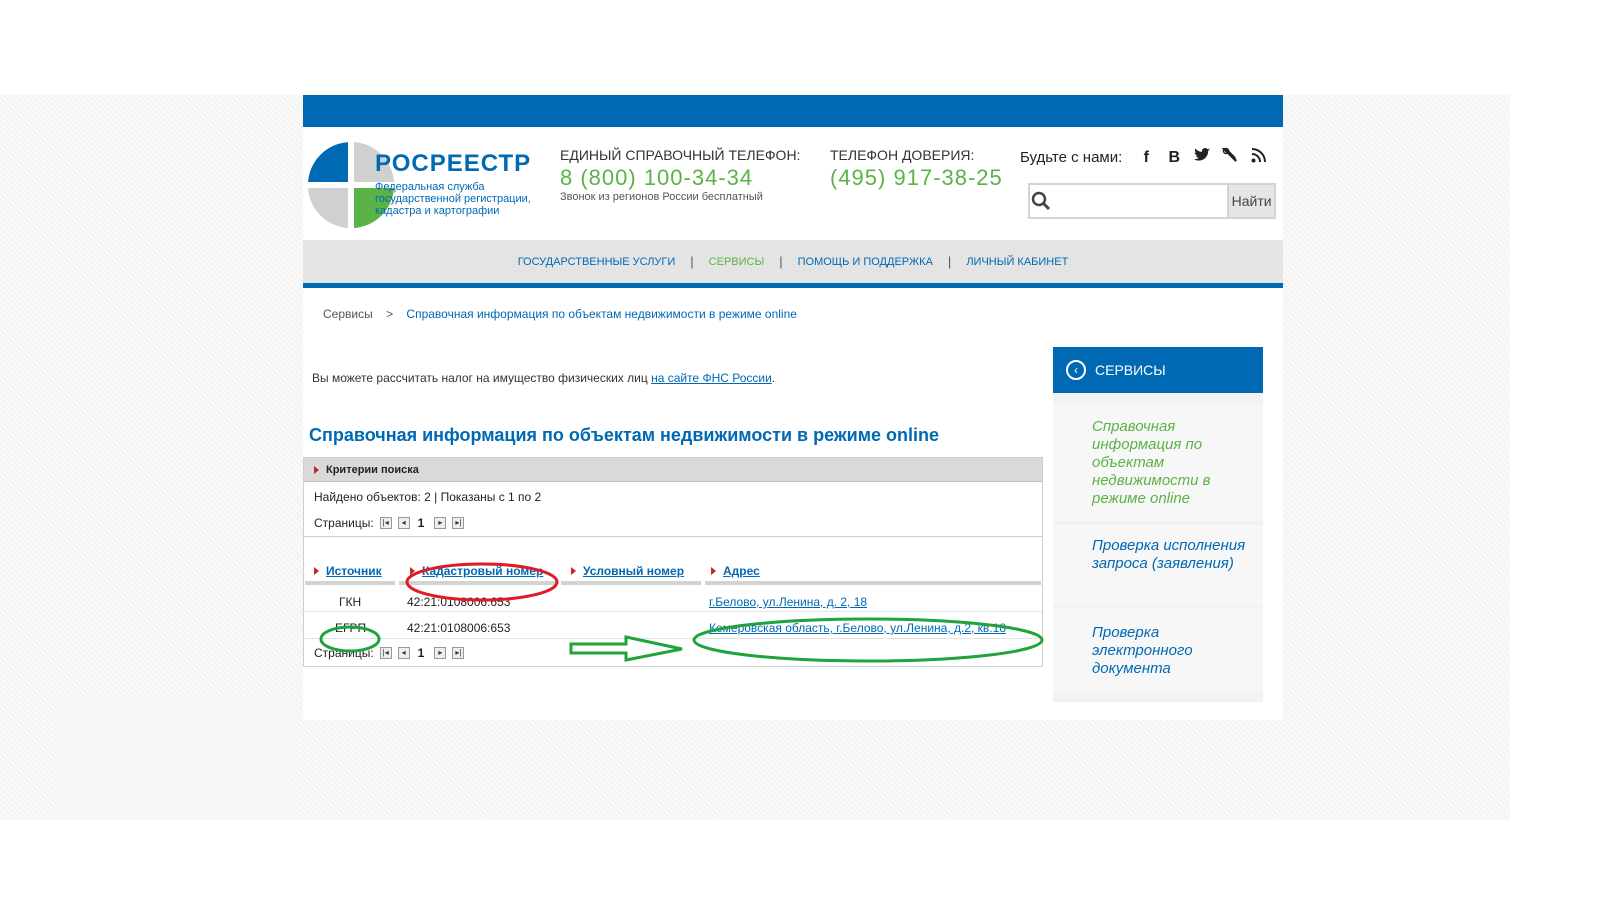  Describe the element at coordinates (788, 602) in the screenshot. I see `row-1-address-link: г.Белово, ул.Ленина, д. 2, 18` at that location.